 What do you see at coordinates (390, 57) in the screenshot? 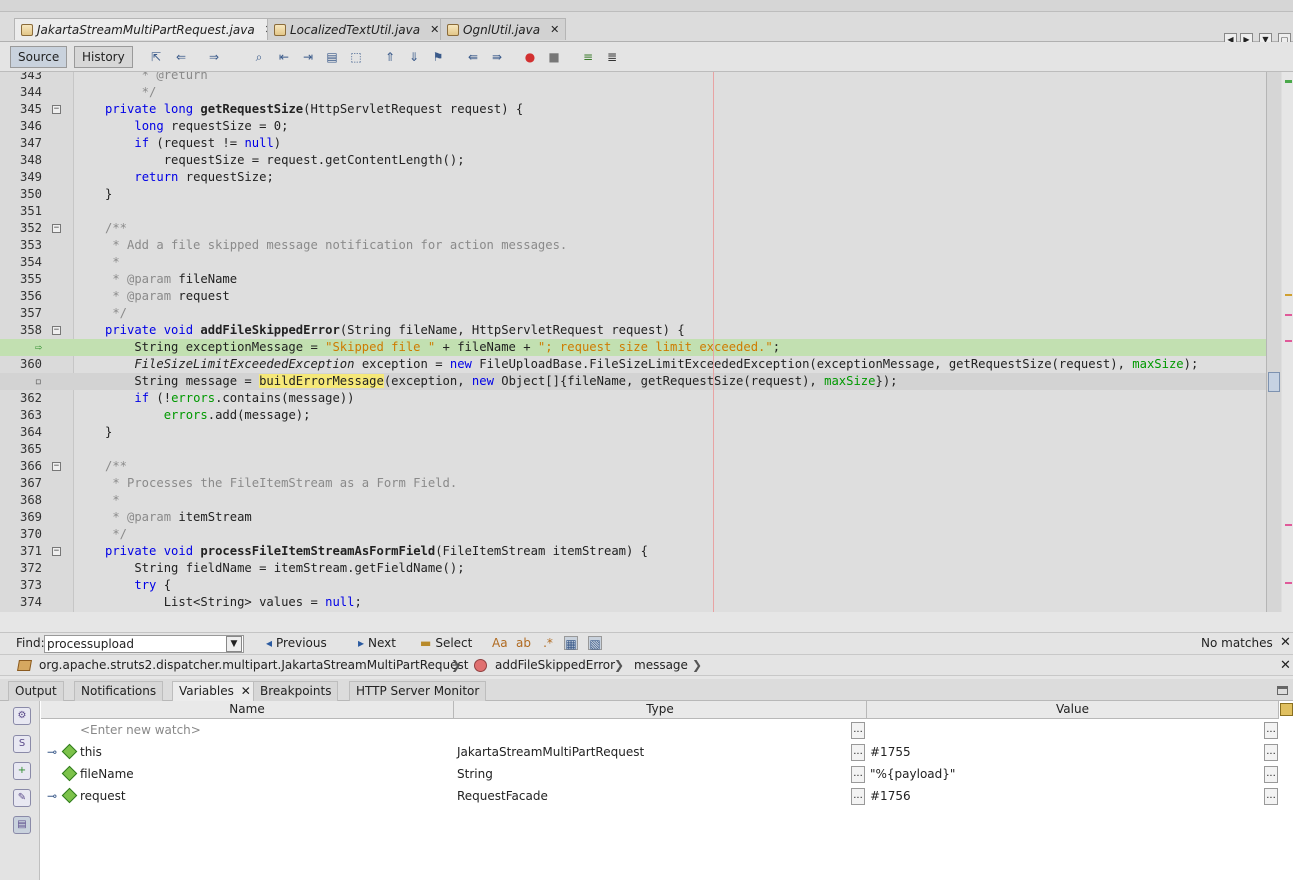
I see `previous-bookmark-icon: ⇑` at bounding box center [390, 57].